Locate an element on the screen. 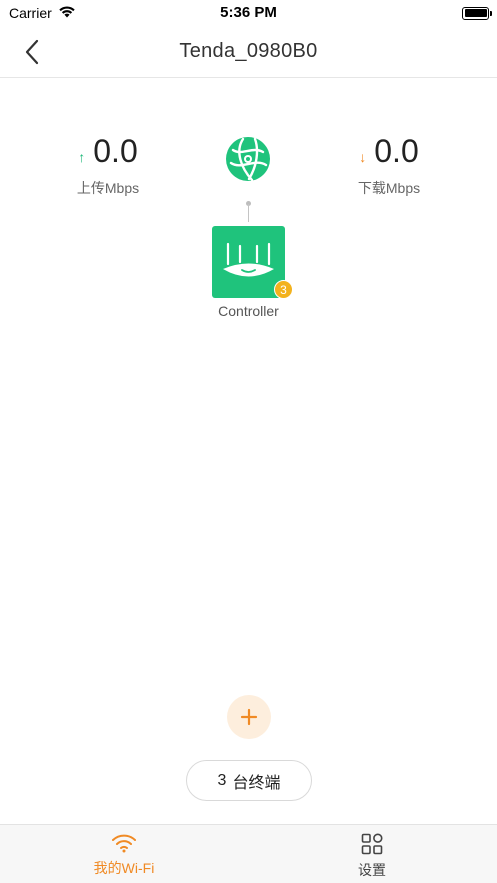 The height and width of the screenshot is (883, 497). wifi-icon is located at coordinates (124, 843).